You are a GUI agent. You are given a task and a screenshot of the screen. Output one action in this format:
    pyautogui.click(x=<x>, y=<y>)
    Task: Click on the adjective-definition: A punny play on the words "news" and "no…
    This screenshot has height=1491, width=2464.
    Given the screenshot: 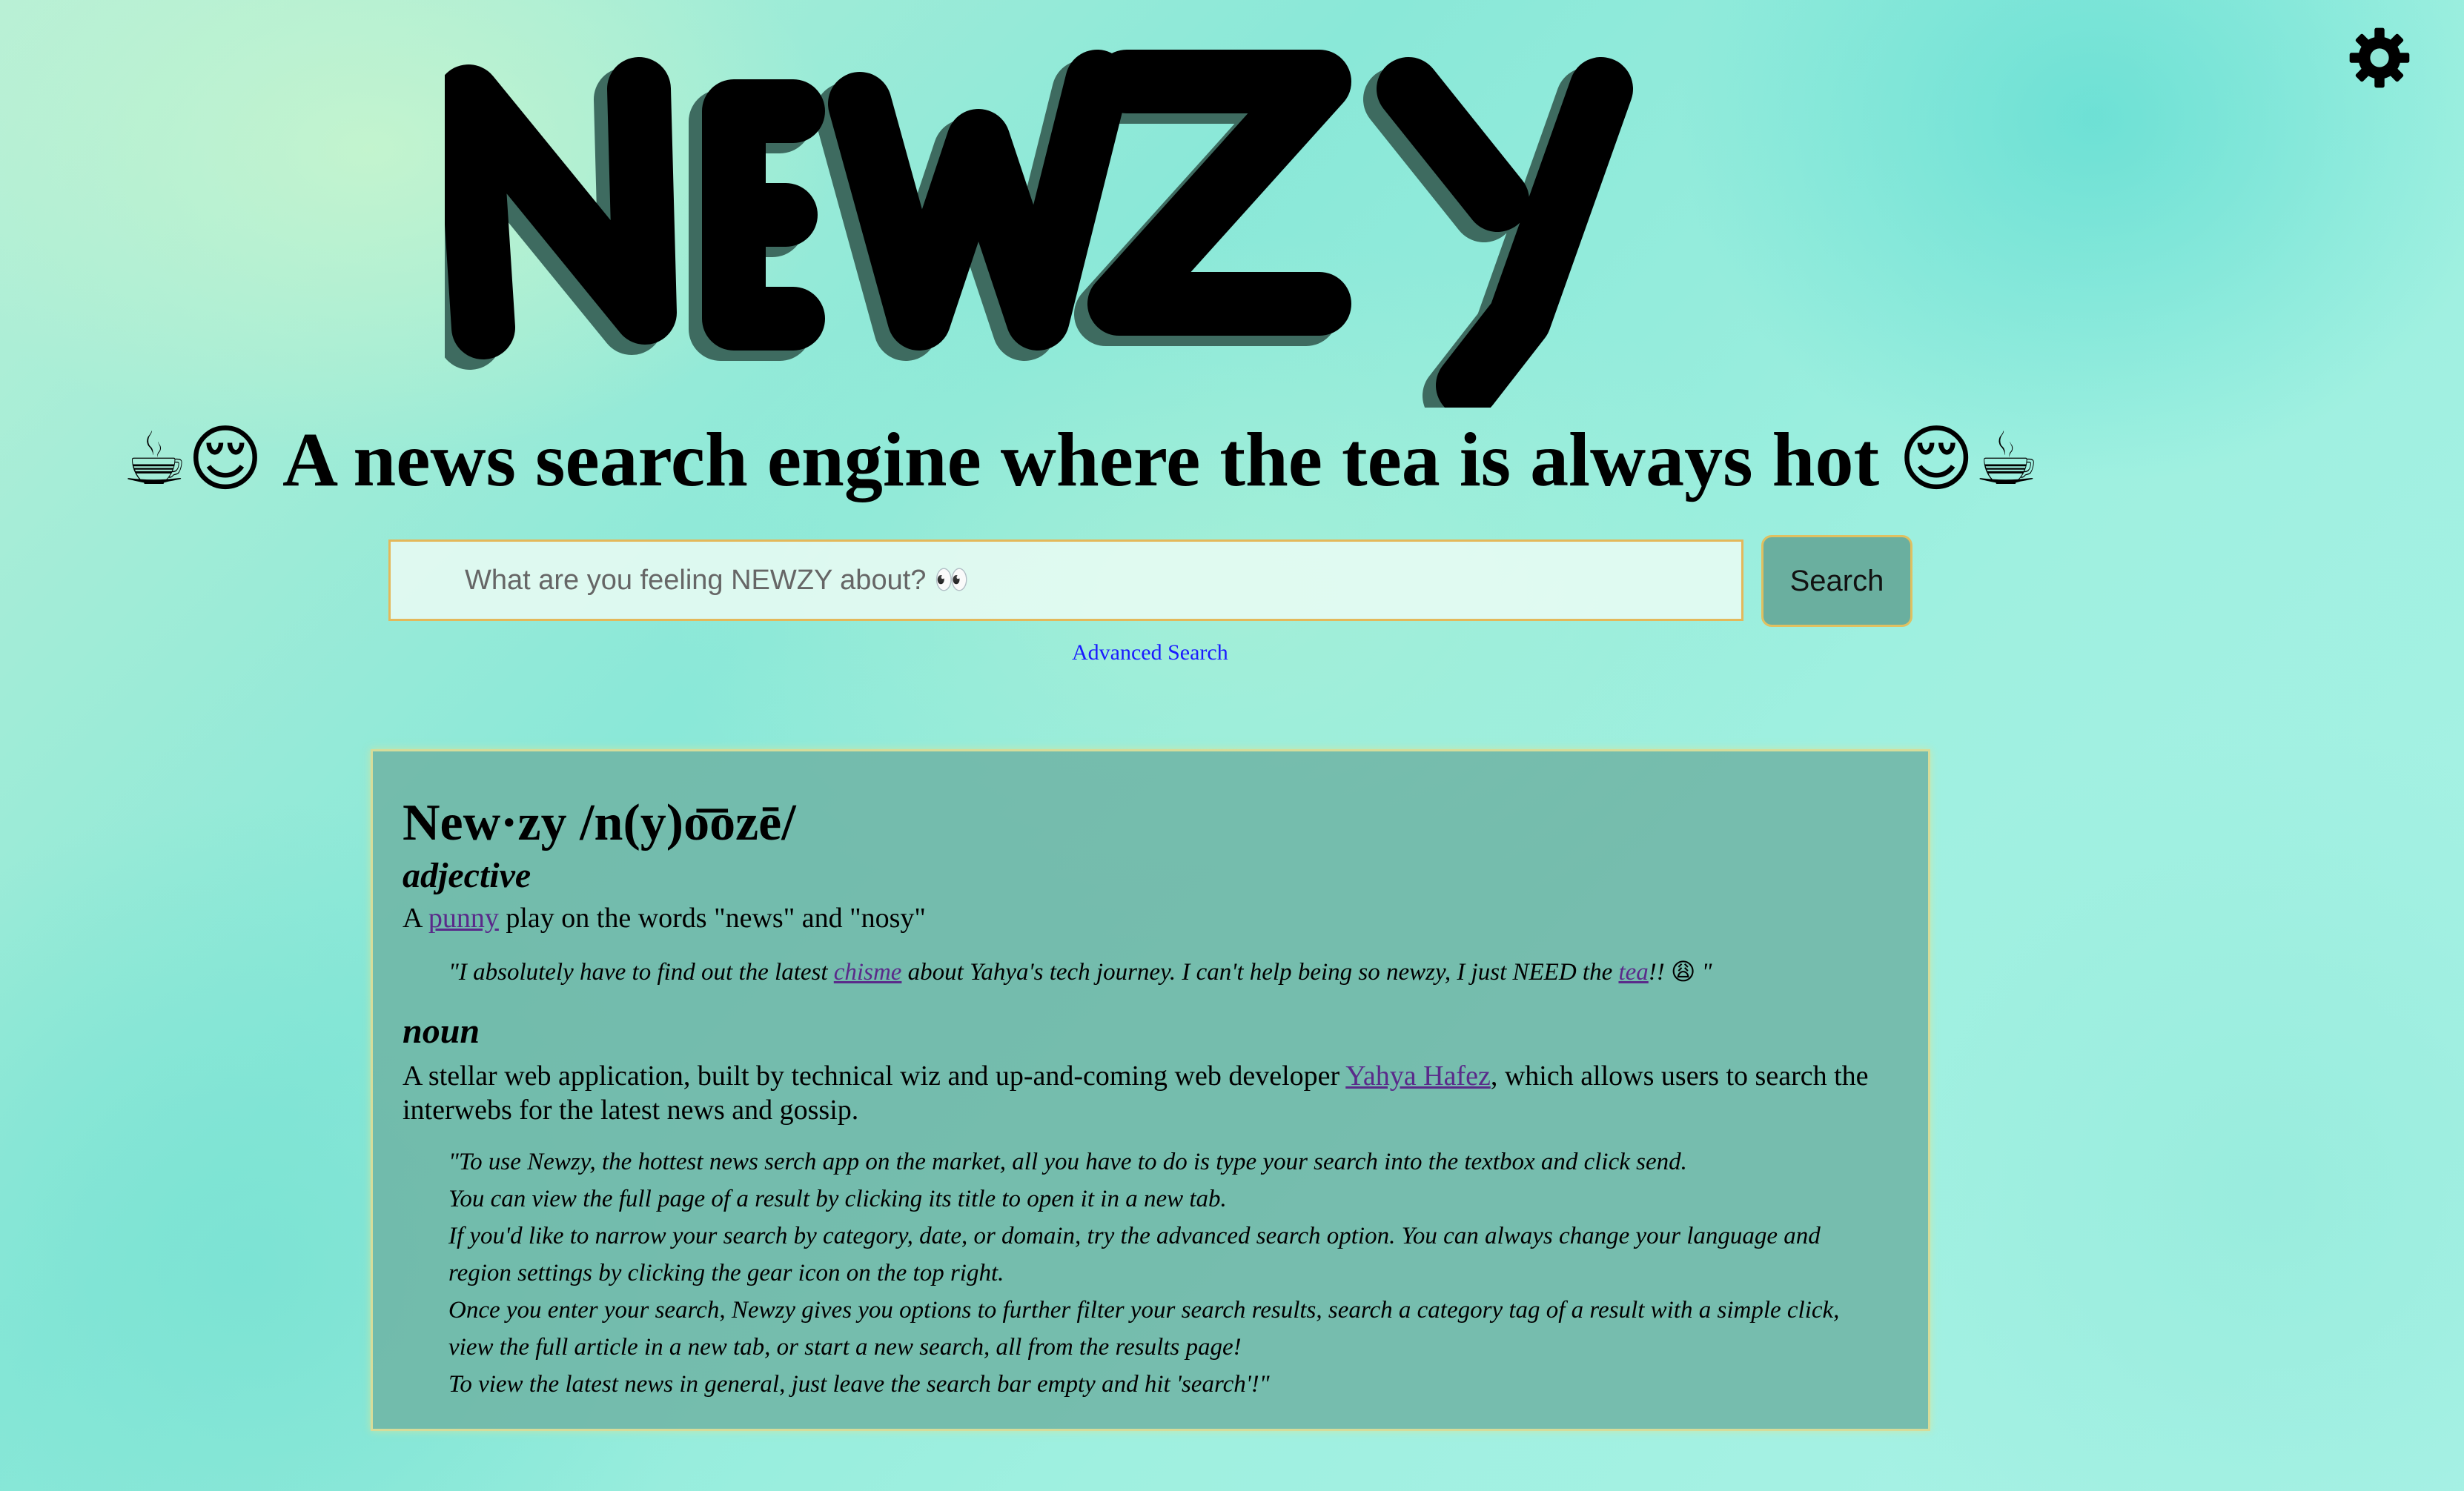 What is the action you would take?
    pyautogui.click(x=1150, y=919)
    